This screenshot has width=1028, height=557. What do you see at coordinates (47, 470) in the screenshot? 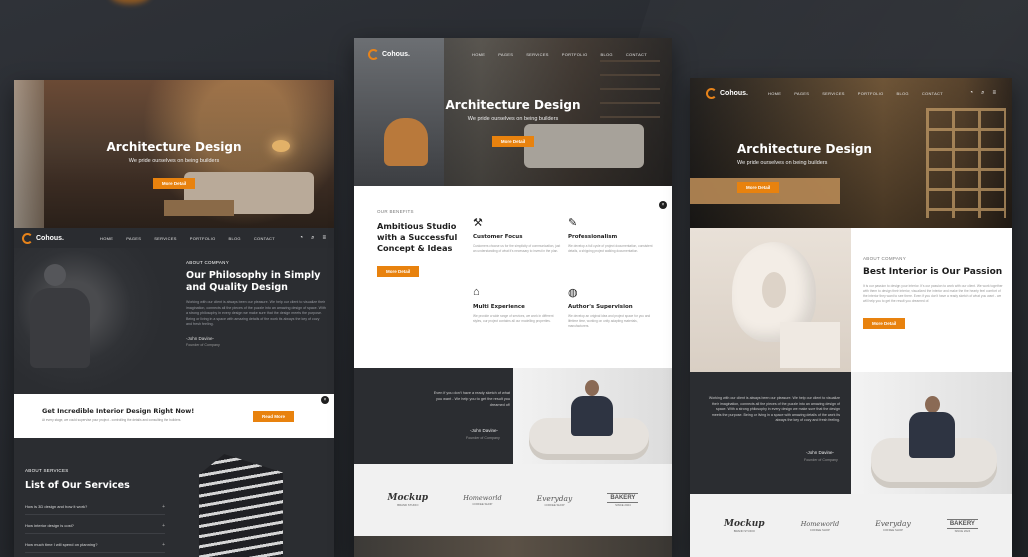
I see `services-tag: ABOUT SERVICES` at bounding box center [47, 470].